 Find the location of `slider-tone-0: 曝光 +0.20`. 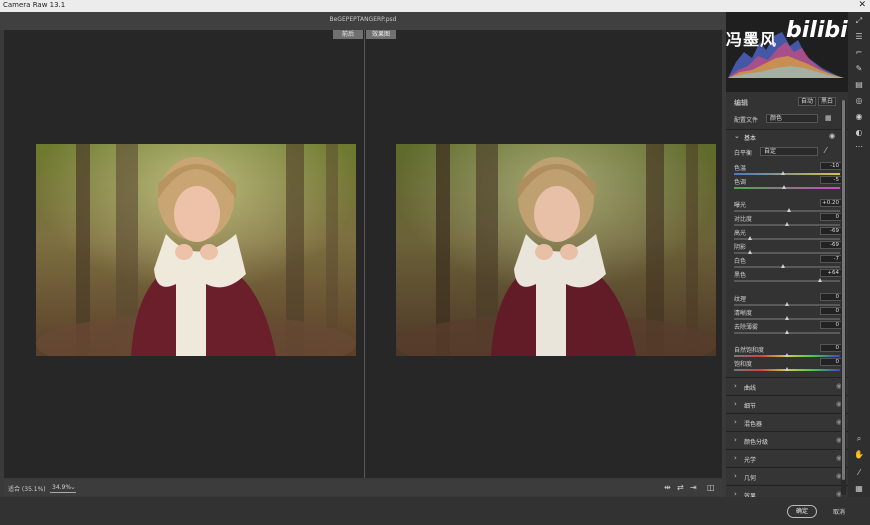

slider-tone-0: 曝光 +0.20 is located at coordinates (788, 206).